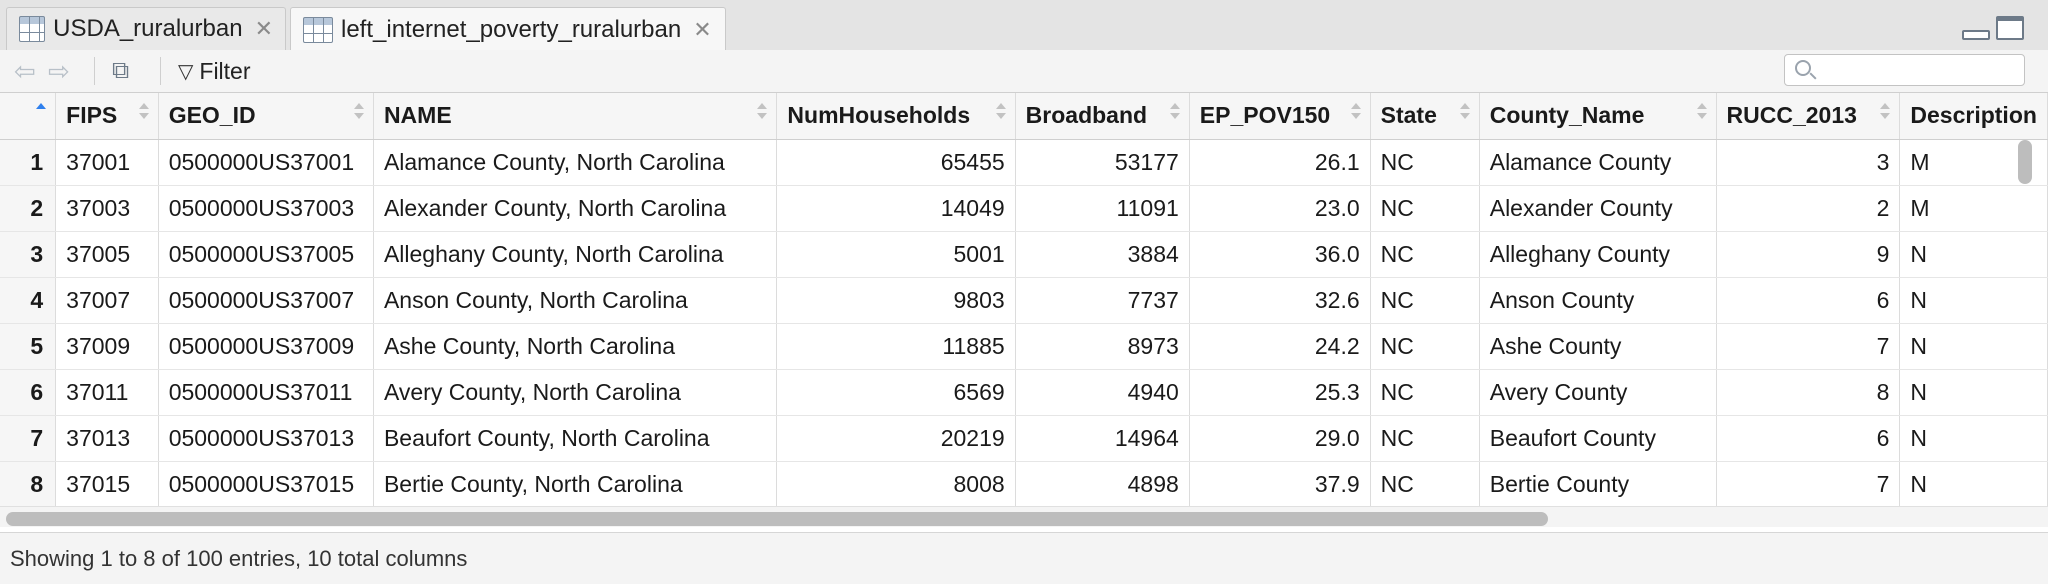 The width and height of the screenshot is (2048, 584). What do you see at coordinates (28, 254) in the screenshot?
I see `row-number: 3` at bounding box center [28, 254].